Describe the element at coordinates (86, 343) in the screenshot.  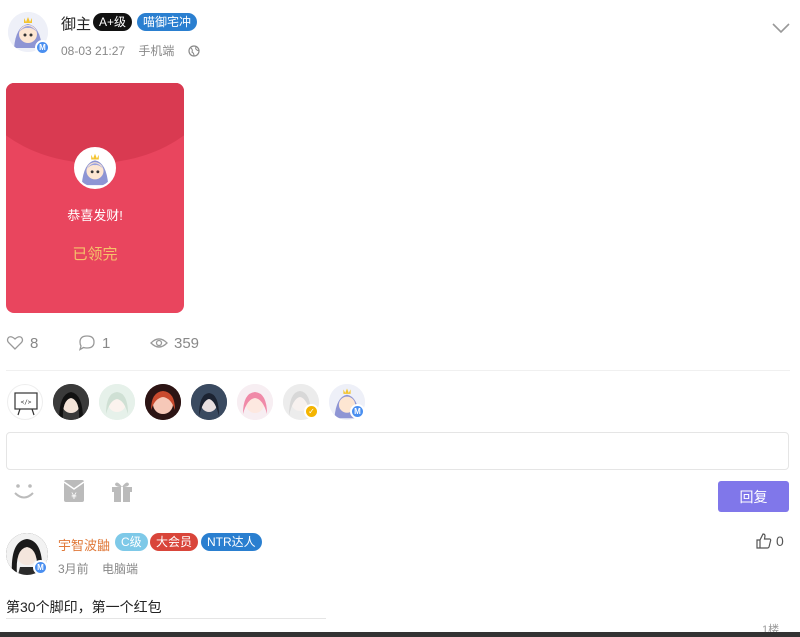
I see `comment-bubble-icon` at that location.